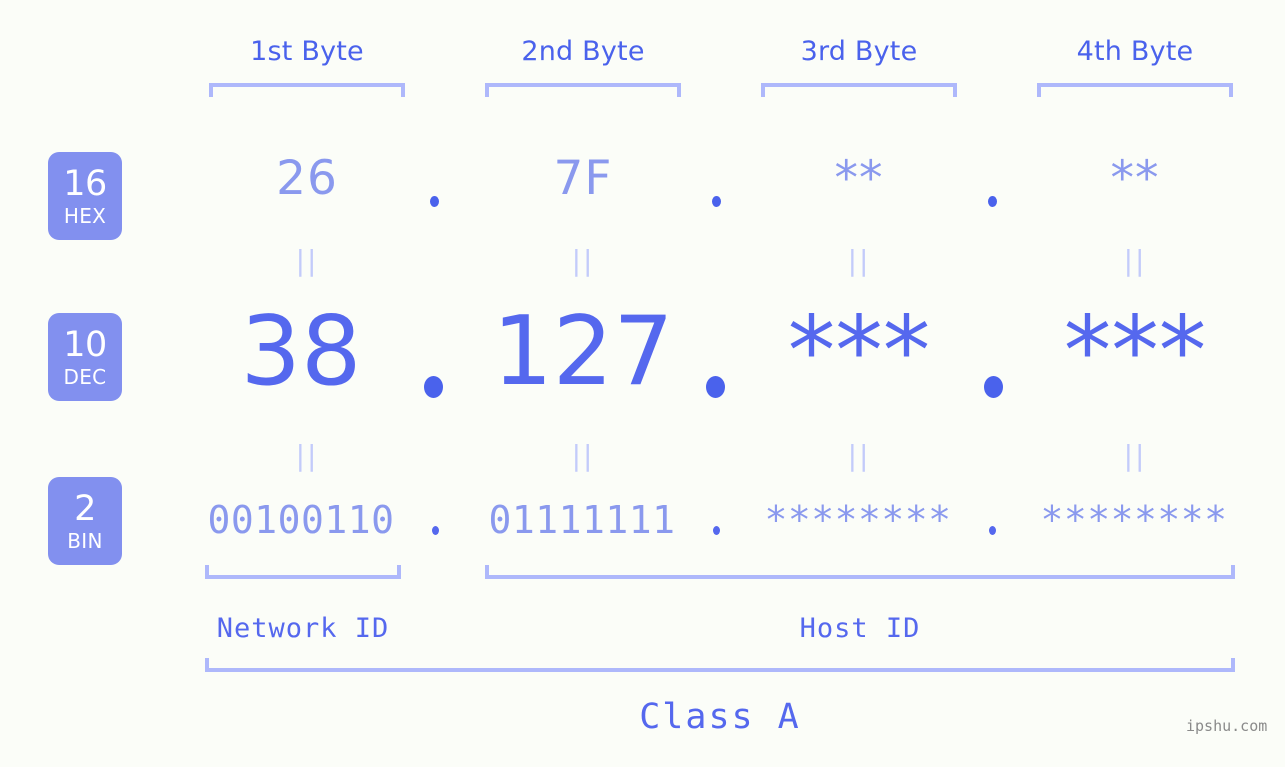 This screenshot has width=1285, height=767. What do you see at coordinates (860, 572) in the screenshot?
I see `host-id-bracket` at bounding box center [860, 572].